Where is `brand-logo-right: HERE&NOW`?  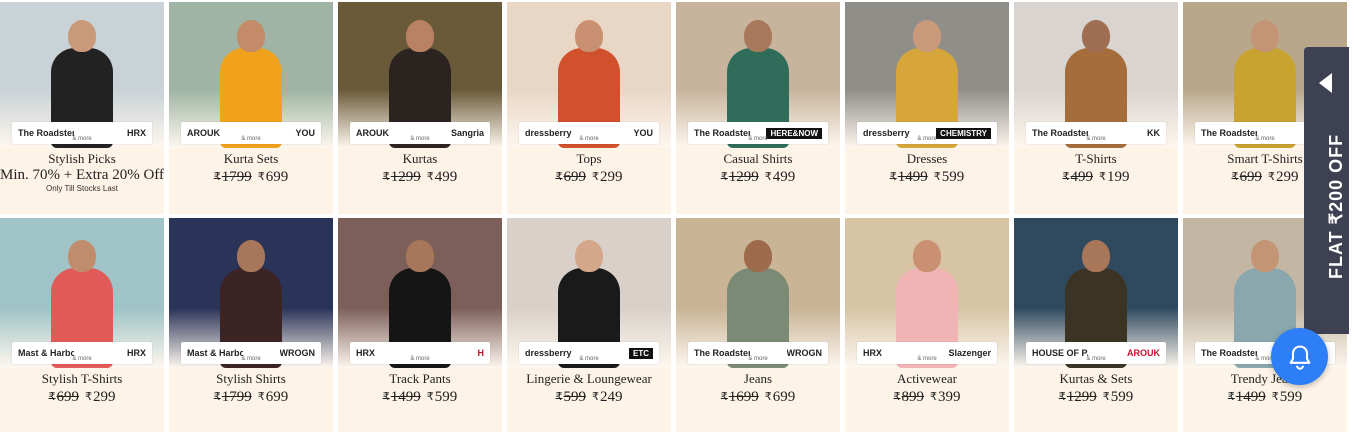 brand-logo-right: HERE&NOW is located at coordinates (794, 133).